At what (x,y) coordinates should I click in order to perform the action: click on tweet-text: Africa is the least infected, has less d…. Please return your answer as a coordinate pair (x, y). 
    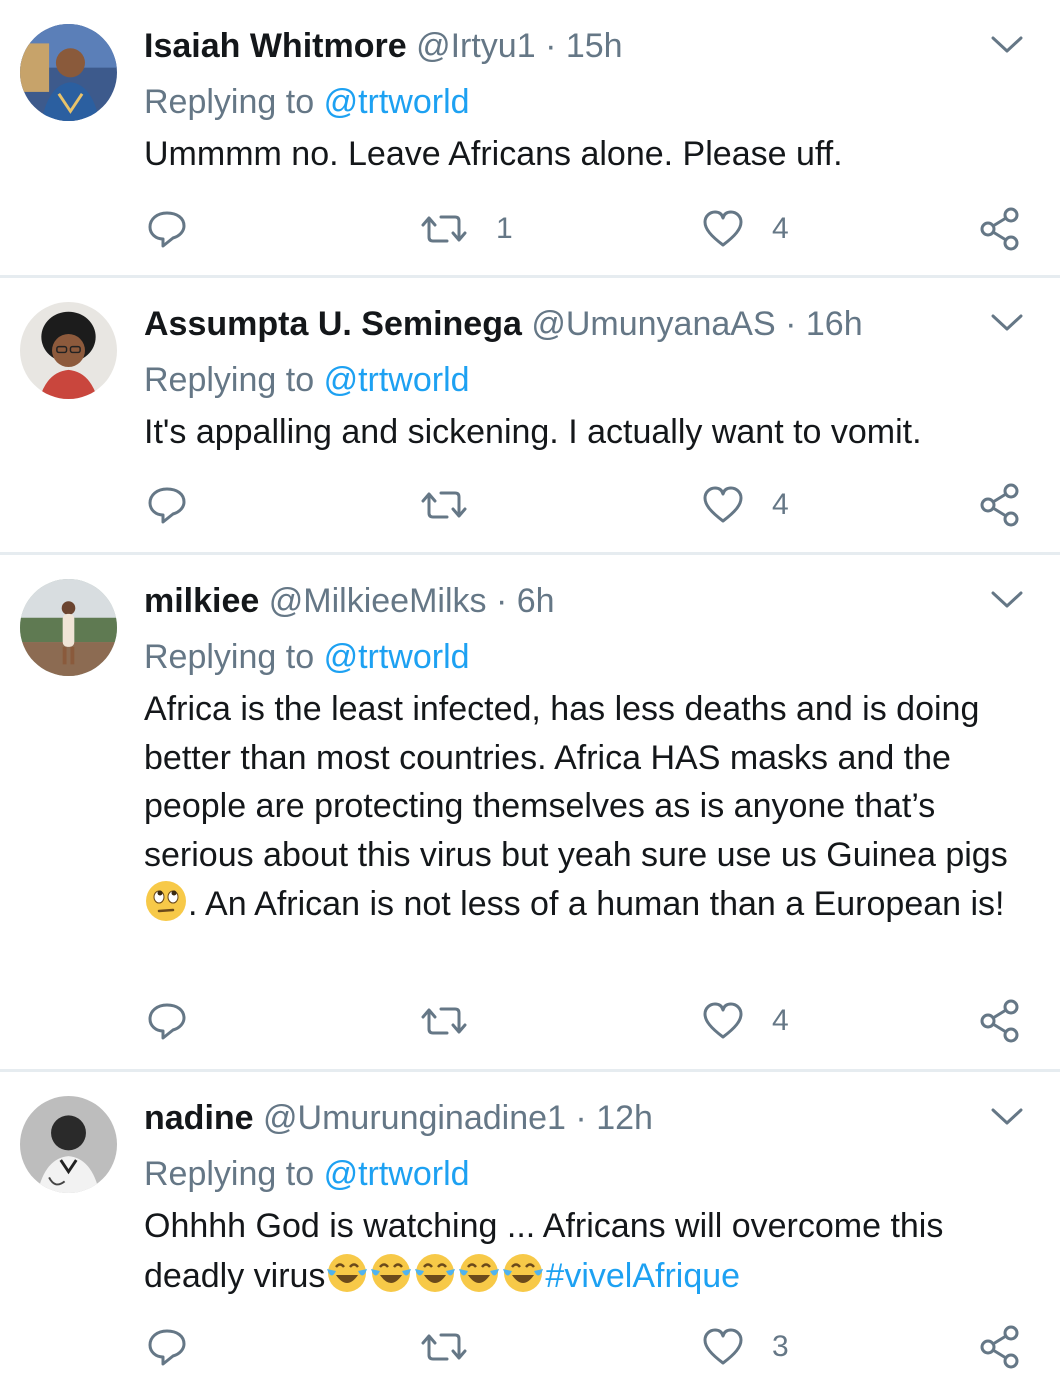
    Looking at the image, I should click on (584, 807).